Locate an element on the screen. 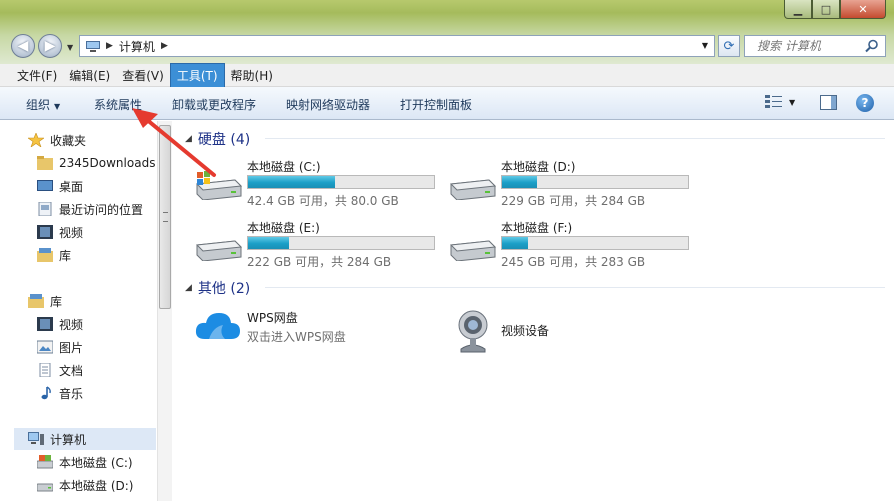  forward-button: ▶ is located at coordinates (50, 46).